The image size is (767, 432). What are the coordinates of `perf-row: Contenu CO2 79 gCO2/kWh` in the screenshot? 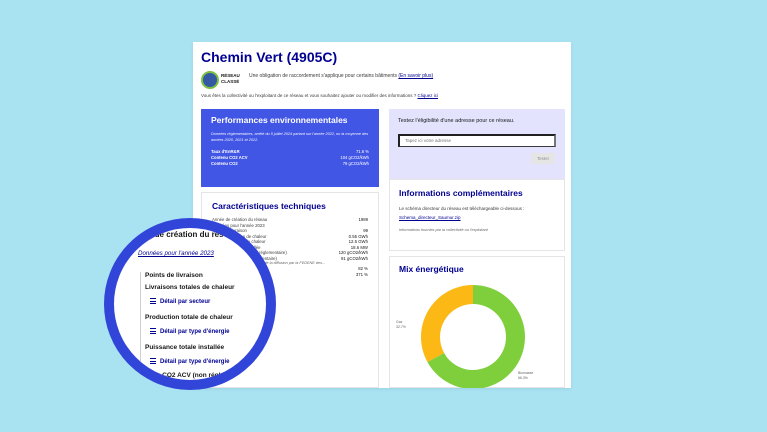 It's located at (290, 163).